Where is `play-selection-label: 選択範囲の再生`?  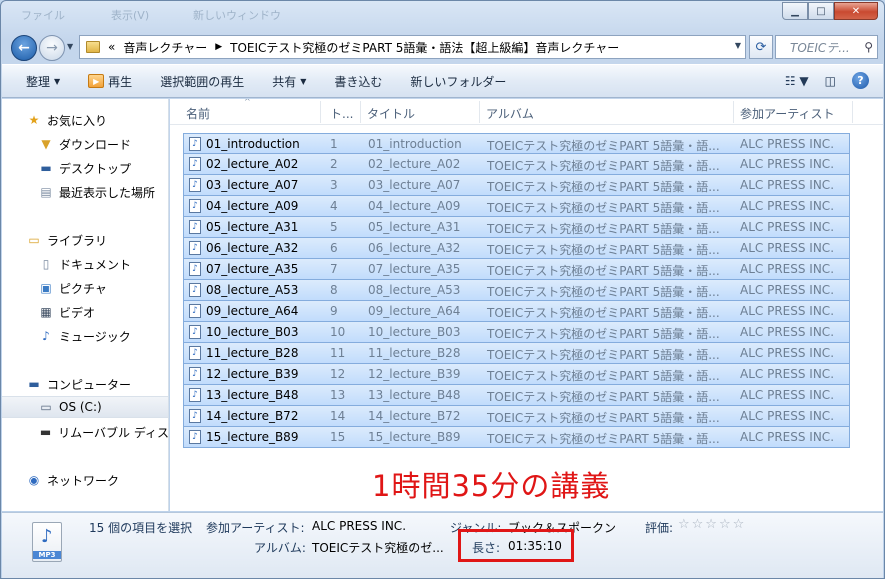 play-selection-label: 選択範囲の再生 is located at coordinates (202, 81).